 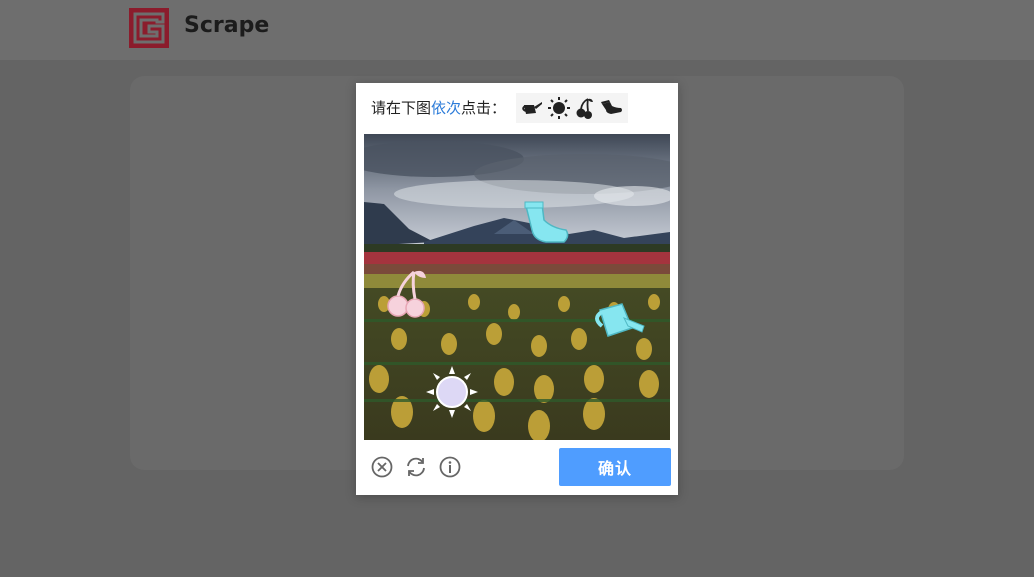 What do you see at coordinates (226, 26) in the screenshot?
I see `brand-name: Scrape` at bounding box center [226, 26].